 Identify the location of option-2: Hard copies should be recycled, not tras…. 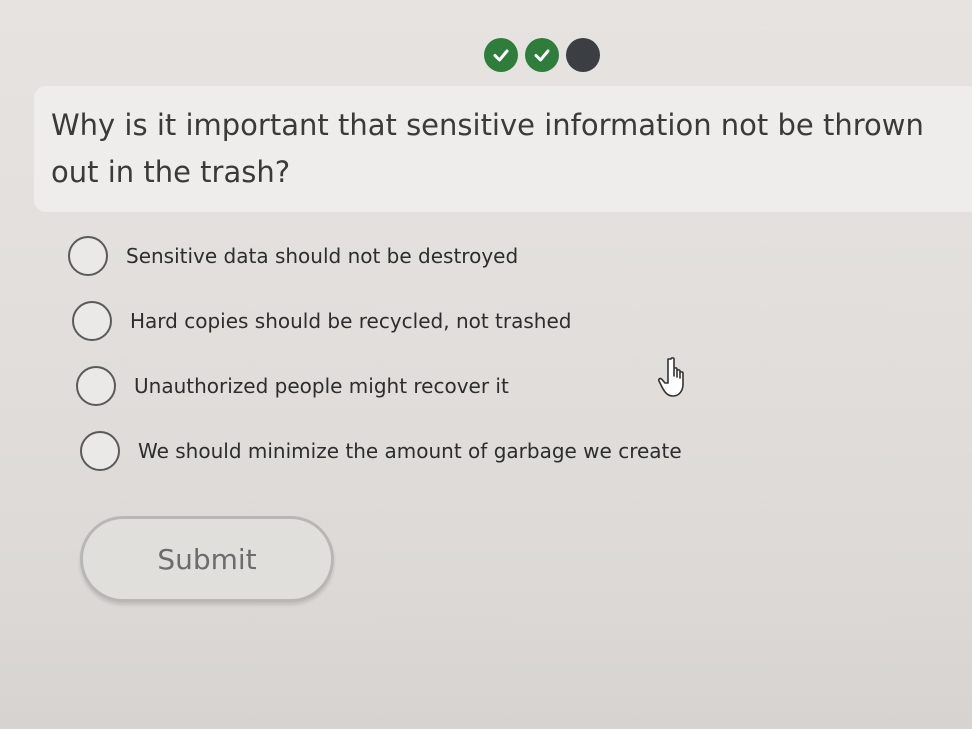
(377, 321).